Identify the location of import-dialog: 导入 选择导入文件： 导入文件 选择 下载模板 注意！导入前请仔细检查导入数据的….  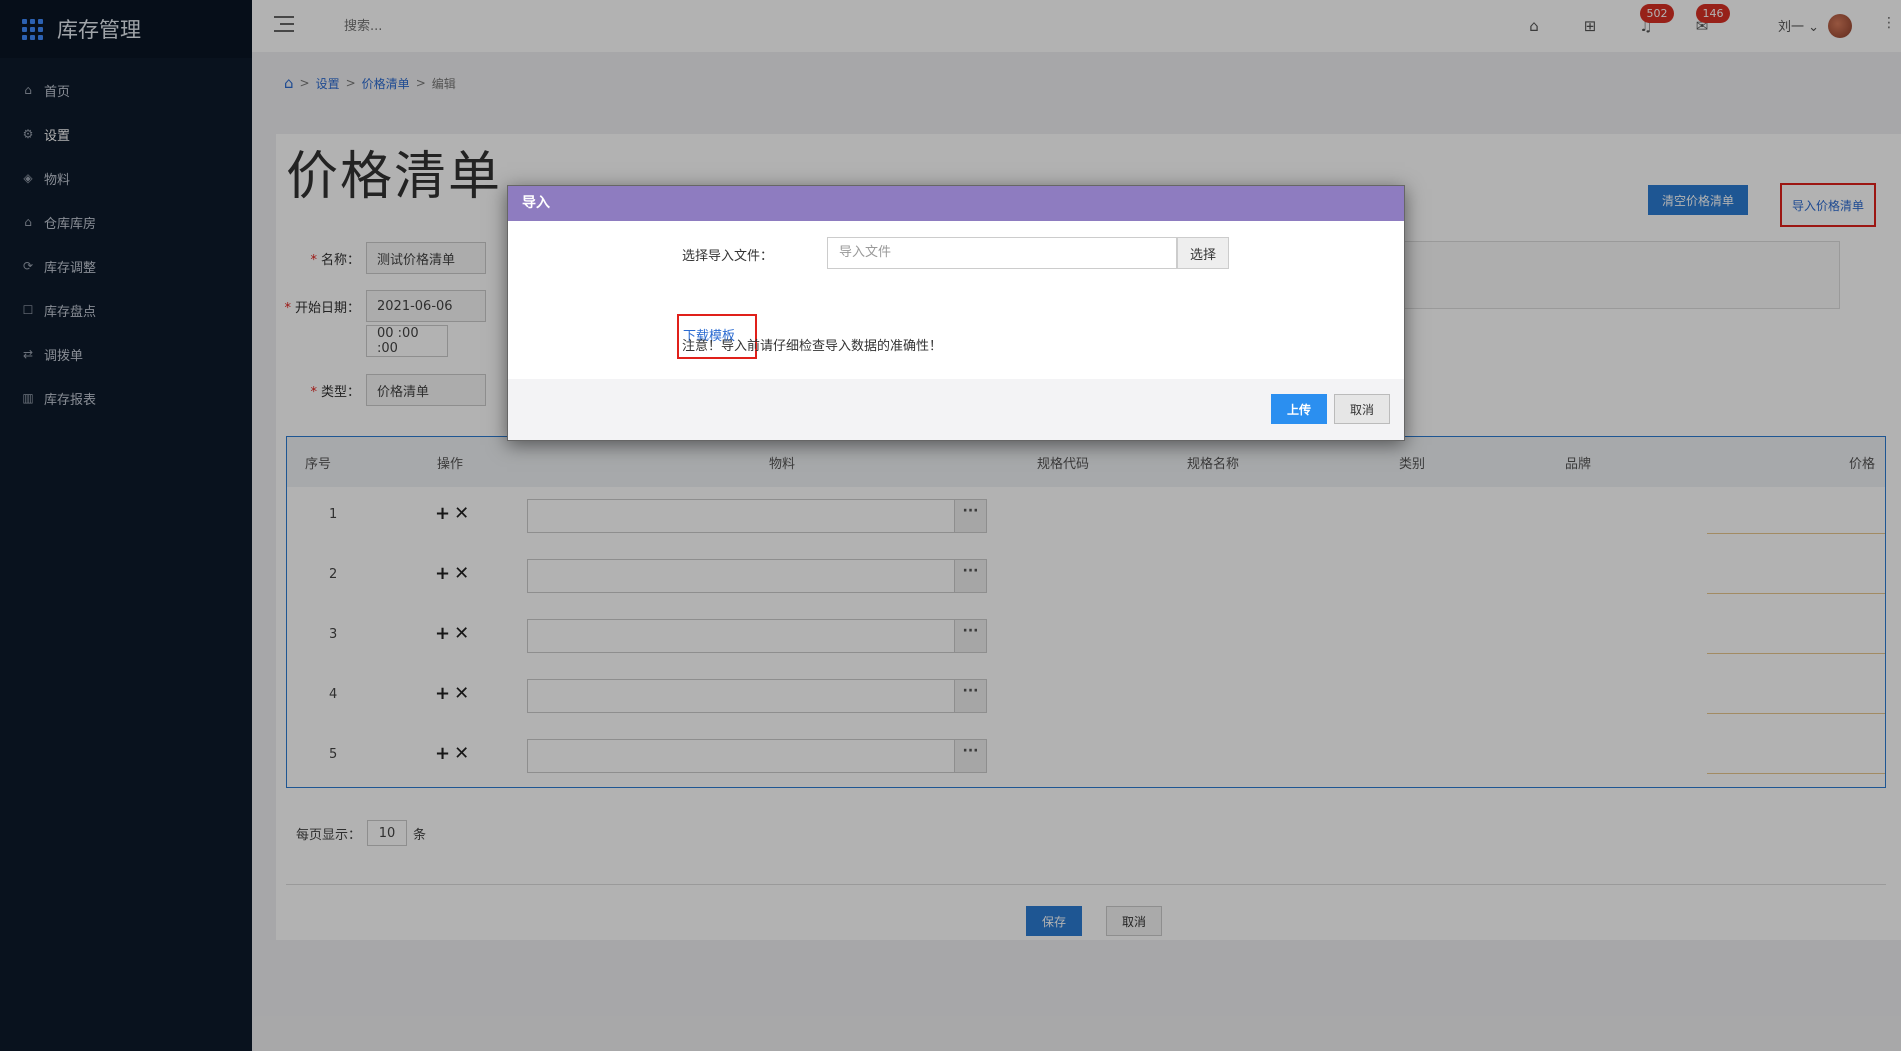
(956, 313).